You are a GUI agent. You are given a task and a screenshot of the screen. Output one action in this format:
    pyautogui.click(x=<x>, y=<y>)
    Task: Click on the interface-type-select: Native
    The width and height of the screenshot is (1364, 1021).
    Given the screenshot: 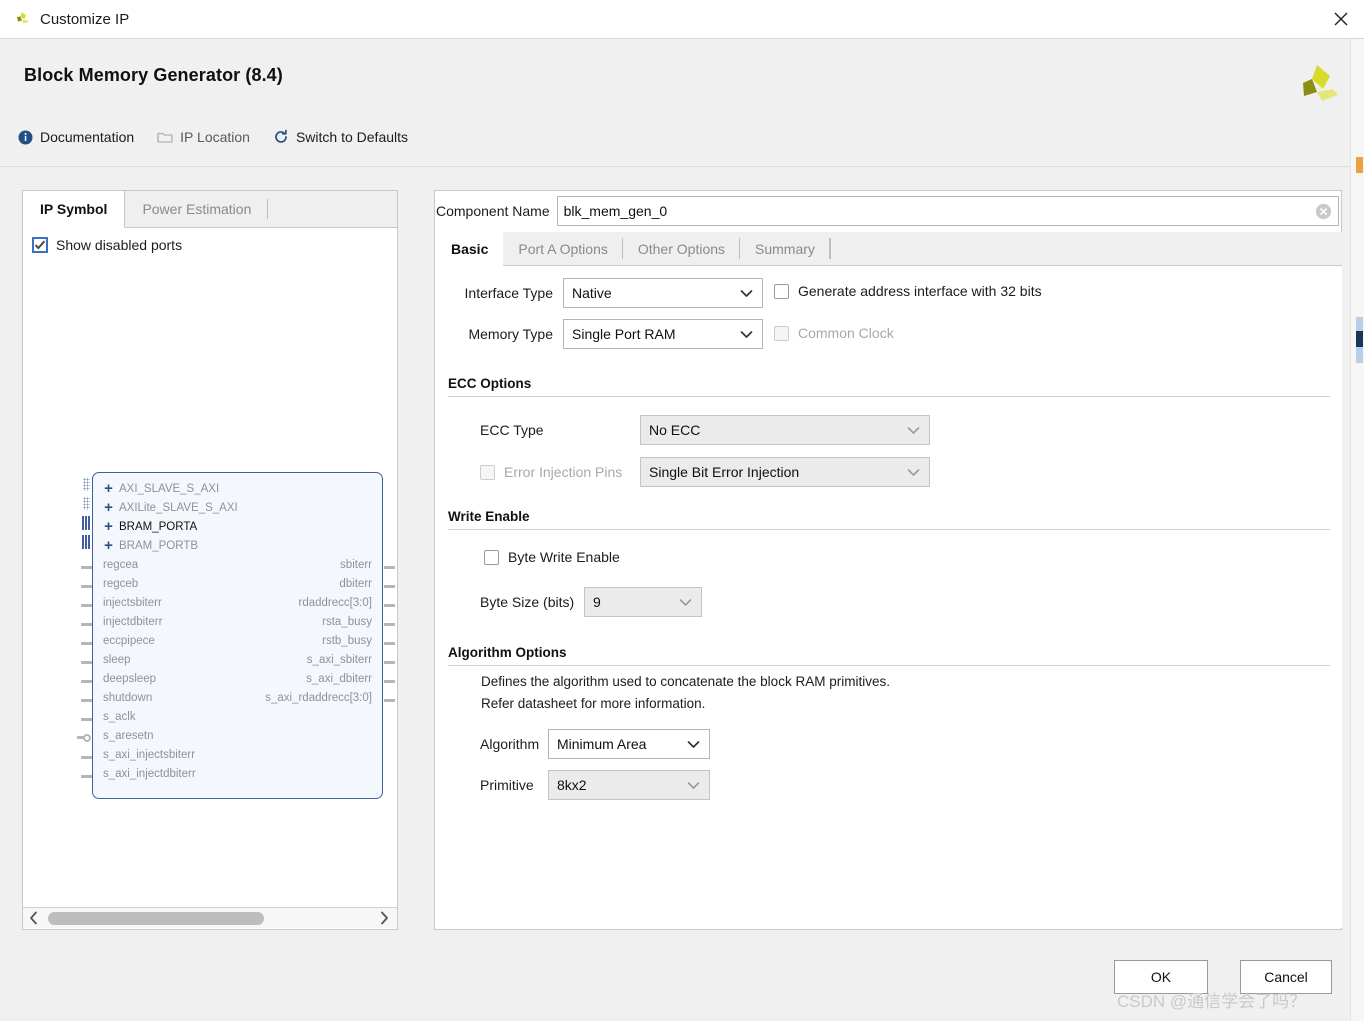 What is the action you would take?
    pyautogui.click(x=663, y=293)
    